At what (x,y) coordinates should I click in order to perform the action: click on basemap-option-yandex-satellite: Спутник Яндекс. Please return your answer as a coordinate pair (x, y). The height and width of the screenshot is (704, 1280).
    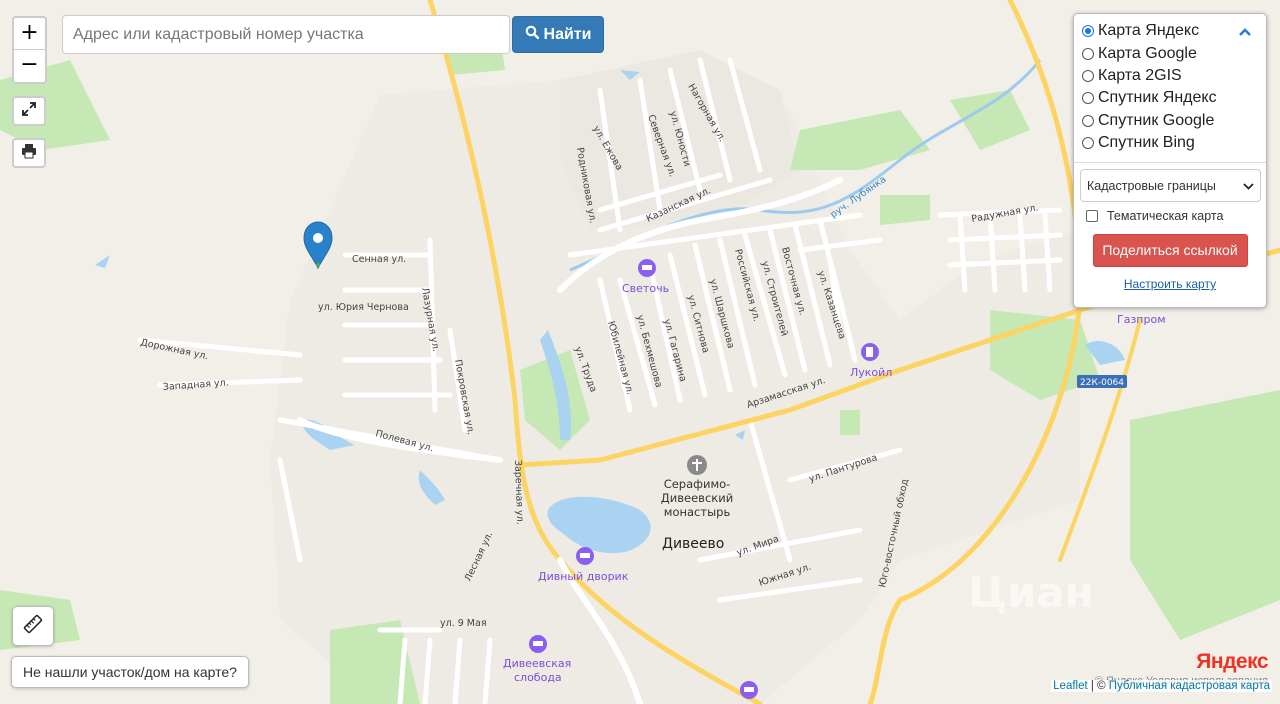
    Looking at the image, I should click on (1170, 98).